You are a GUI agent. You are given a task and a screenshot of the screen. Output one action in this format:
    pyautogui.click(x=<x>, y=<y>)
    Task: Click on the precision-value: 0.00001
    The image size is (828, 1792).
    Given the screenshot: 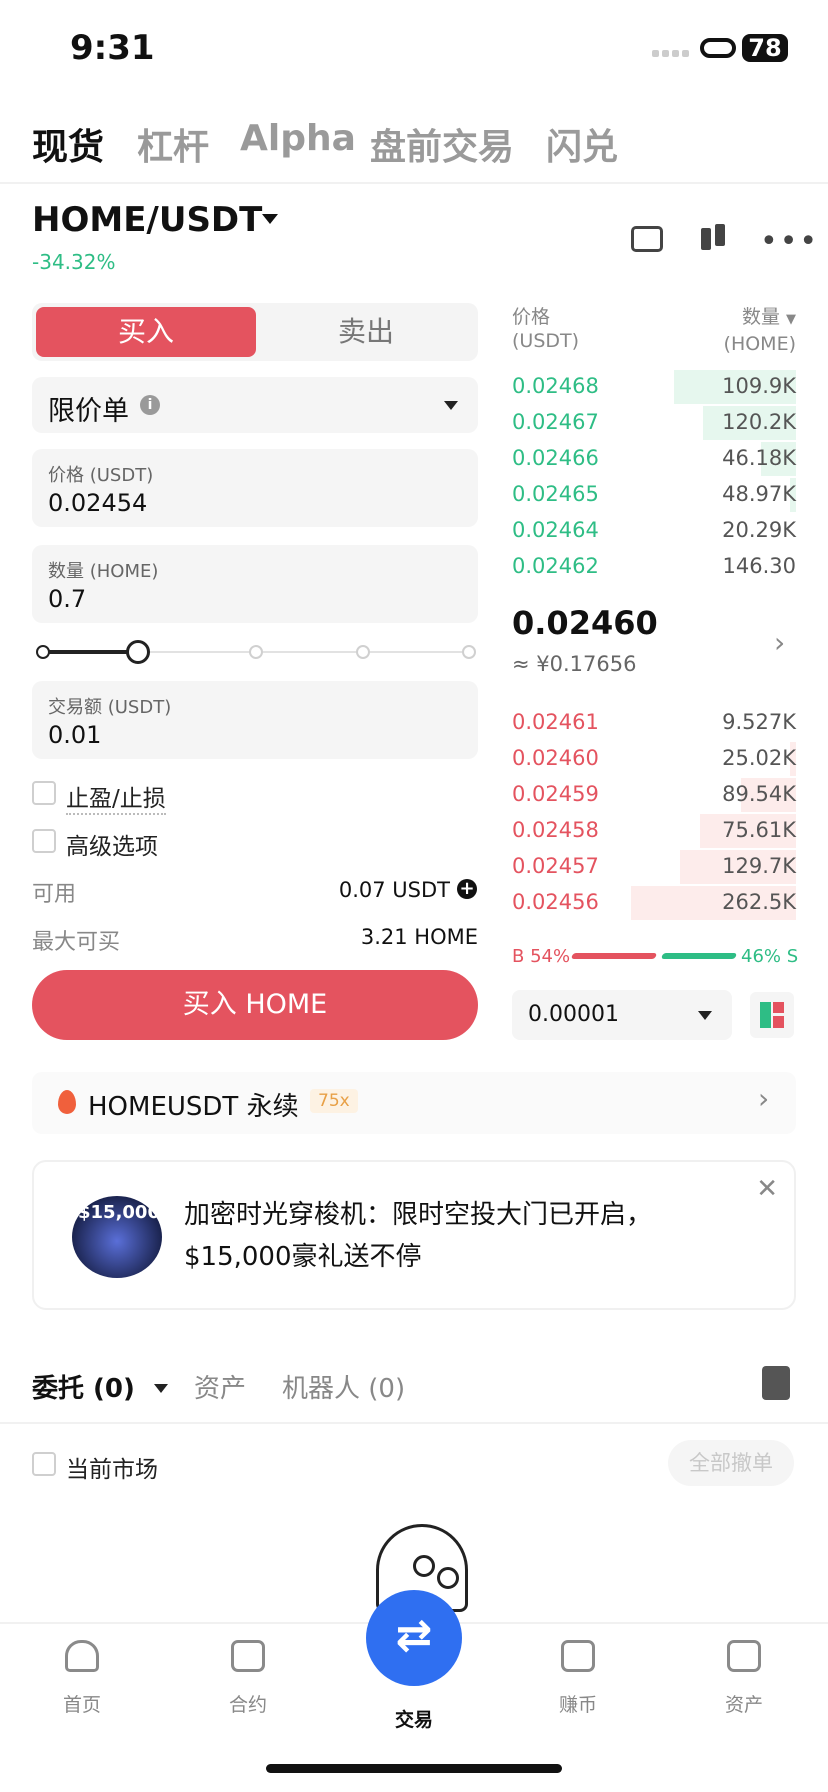 What is the action you would take?
    pyautogui.click(x=573, y=1014)
    